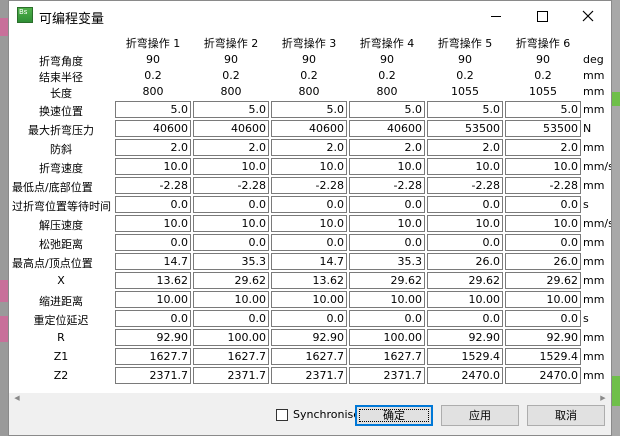  I want to click on cancel-button: 取消, so click(566, 415).